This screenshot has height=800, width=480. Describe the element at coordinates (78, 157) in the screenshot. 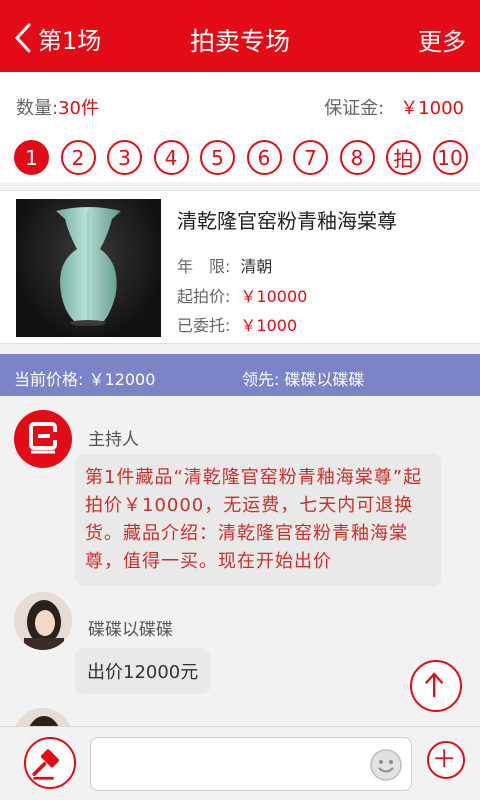

I see `lot-button-2: 2` at that location.